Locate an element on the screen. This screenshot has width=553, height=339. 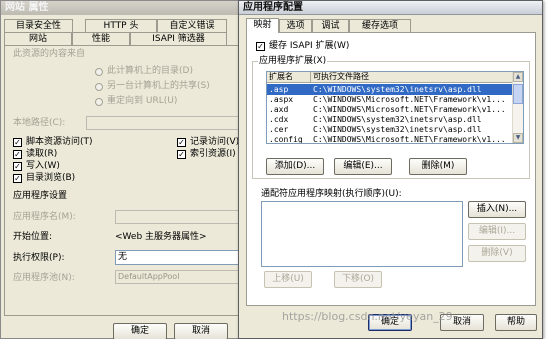
cache-isapi-label: 缓存 ISAPI 扩展(W) is located at coordinates (309, 46).